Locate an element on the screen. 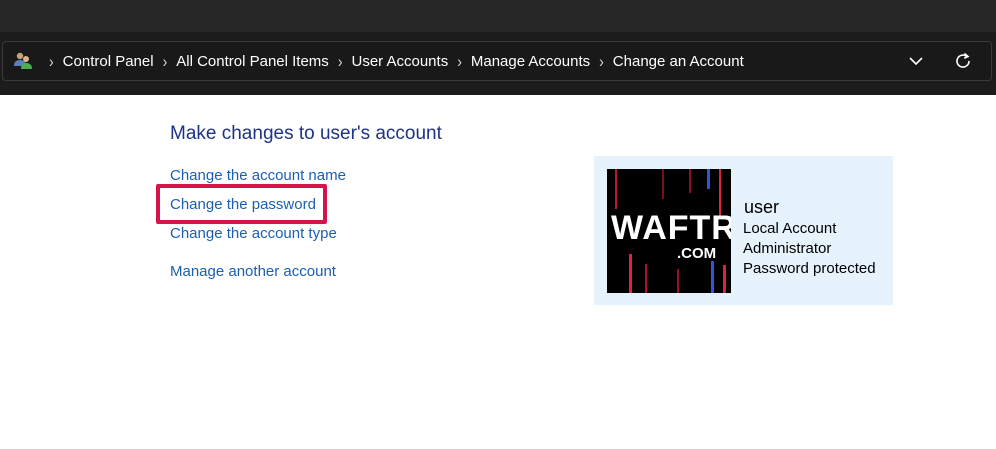  account-type: Local Account is located at coordinates (790, 228).